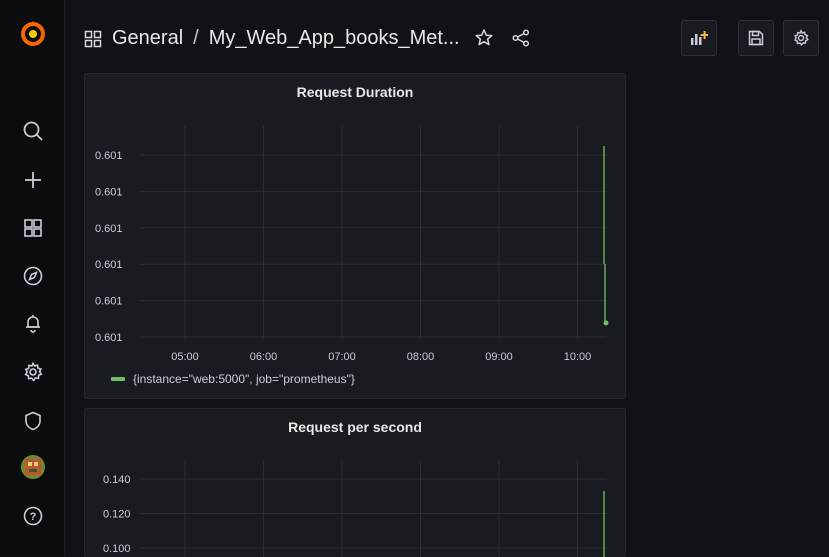 This screenshot has height=557, width=829. I want to click on legend-item: {instance="web:5000", job="prometheus"}, so click(233, 379).